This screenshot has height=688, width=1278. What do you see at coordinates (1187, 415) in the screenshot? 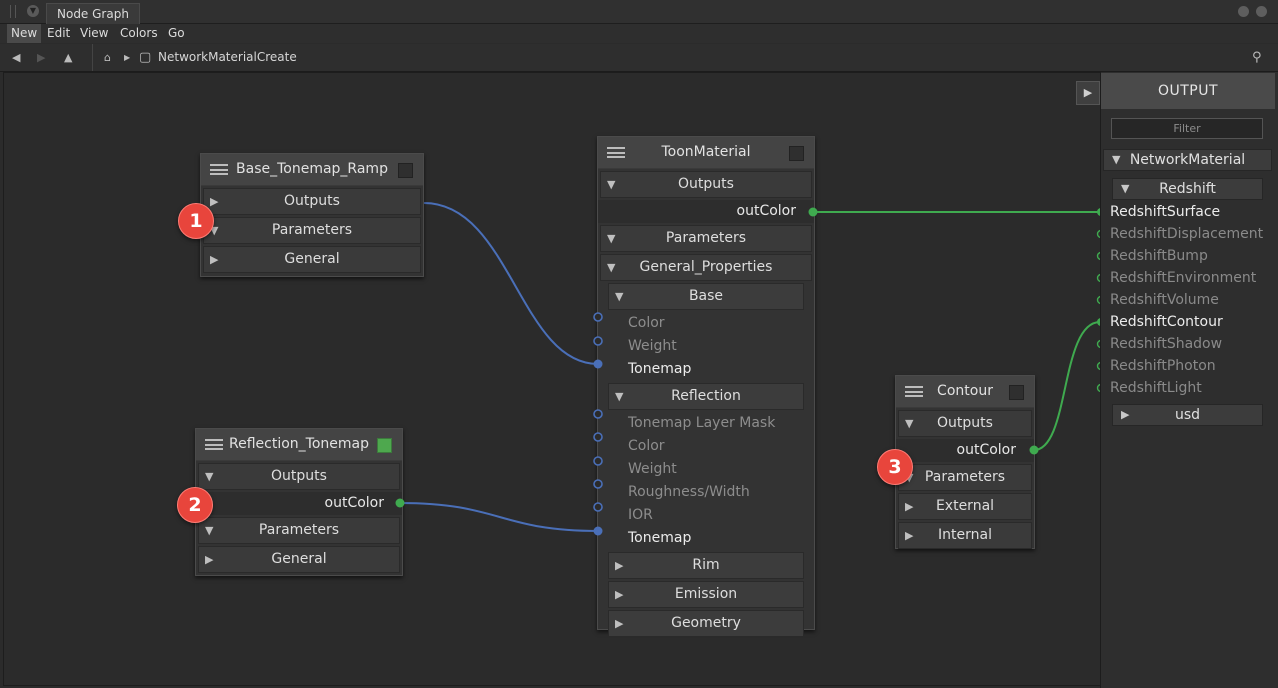
I see `usd-group-header: ▶ usd` at bounding box center [1187, 415].